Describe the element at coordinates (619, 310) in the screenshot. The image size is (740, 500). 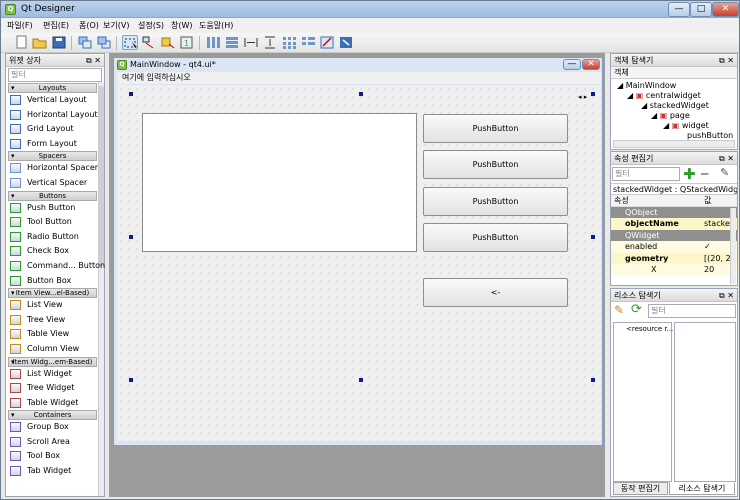
I see `edit-resources-icon: ✎` at that location.